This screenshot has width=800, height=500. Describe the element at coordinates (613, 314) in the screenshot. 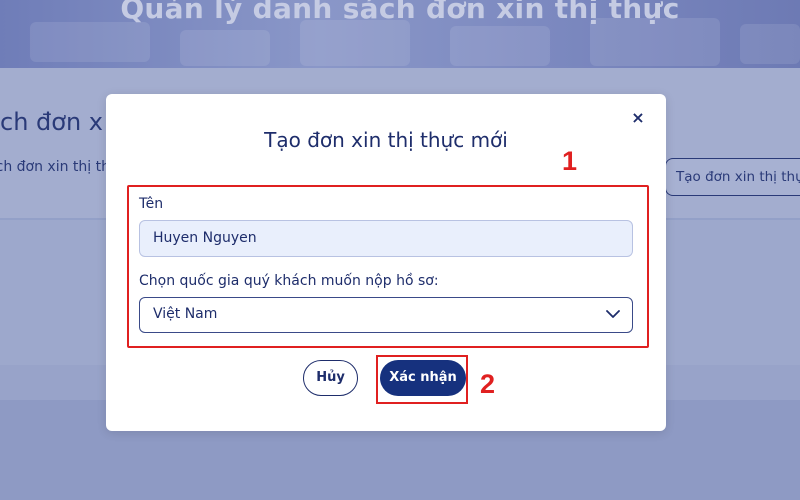

I see `chevron-down-icon` at that location.